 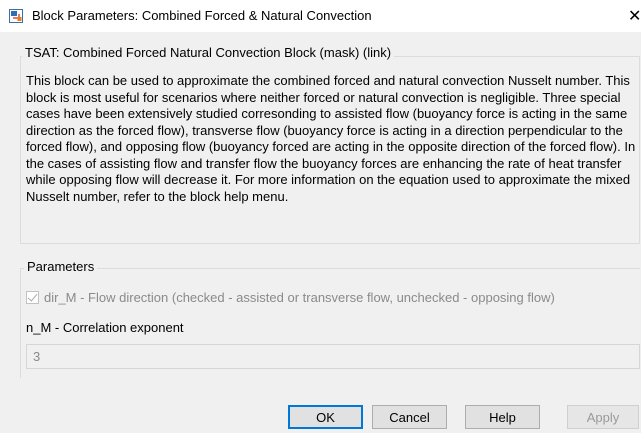 I want to click on apply-button: Apply, so click(x=603, y=417).